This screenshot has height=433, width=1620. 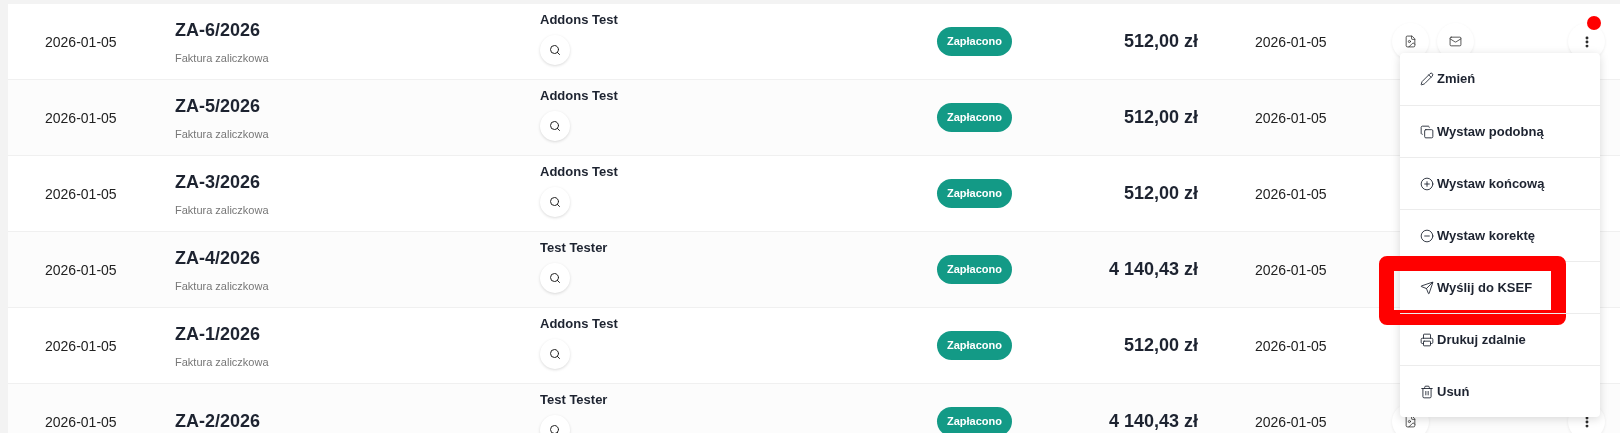 I want to click on menu-item: Wystaw korektę, so click(x=1478, y=235).